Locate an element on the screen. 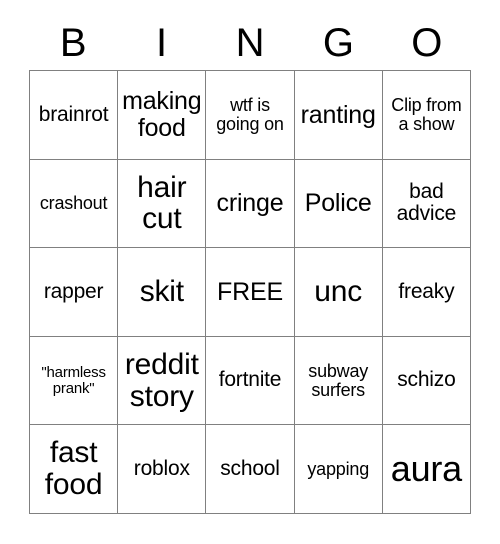 The width and height of the screenshot is (500, 544). bingo-cell-label: "harmless prank" is located at coordinates (73, 380).